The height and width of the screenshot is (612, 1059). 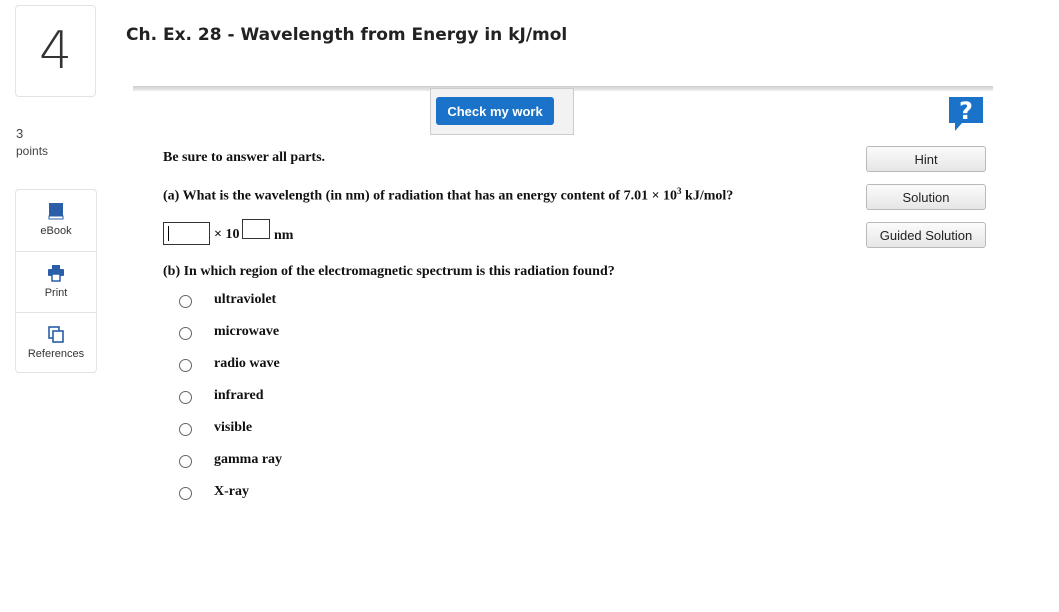 I want to click on check-work-container: Check my work, so click(x=502, y=111).